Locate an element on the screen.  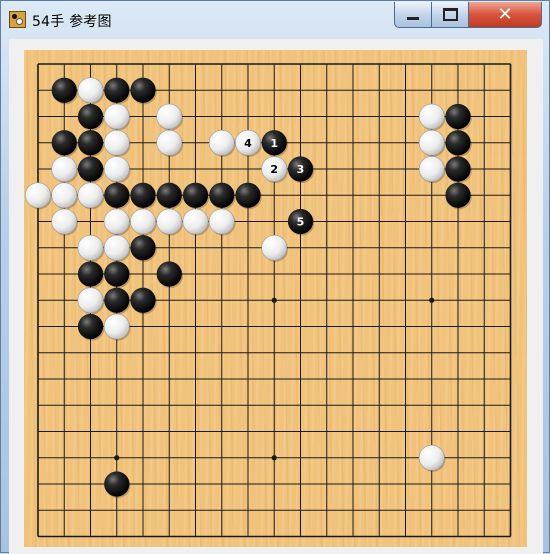
move-number-label: 4 is located at coordinates (248, 143).